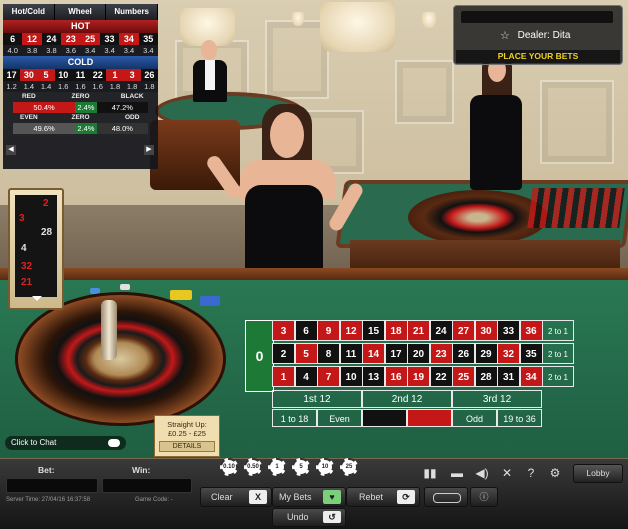 The width and height of the screenshot is (628, 529). Describe the element at coordinates (258, 497) in the screenshot. I see `close-icon: X` at that location.